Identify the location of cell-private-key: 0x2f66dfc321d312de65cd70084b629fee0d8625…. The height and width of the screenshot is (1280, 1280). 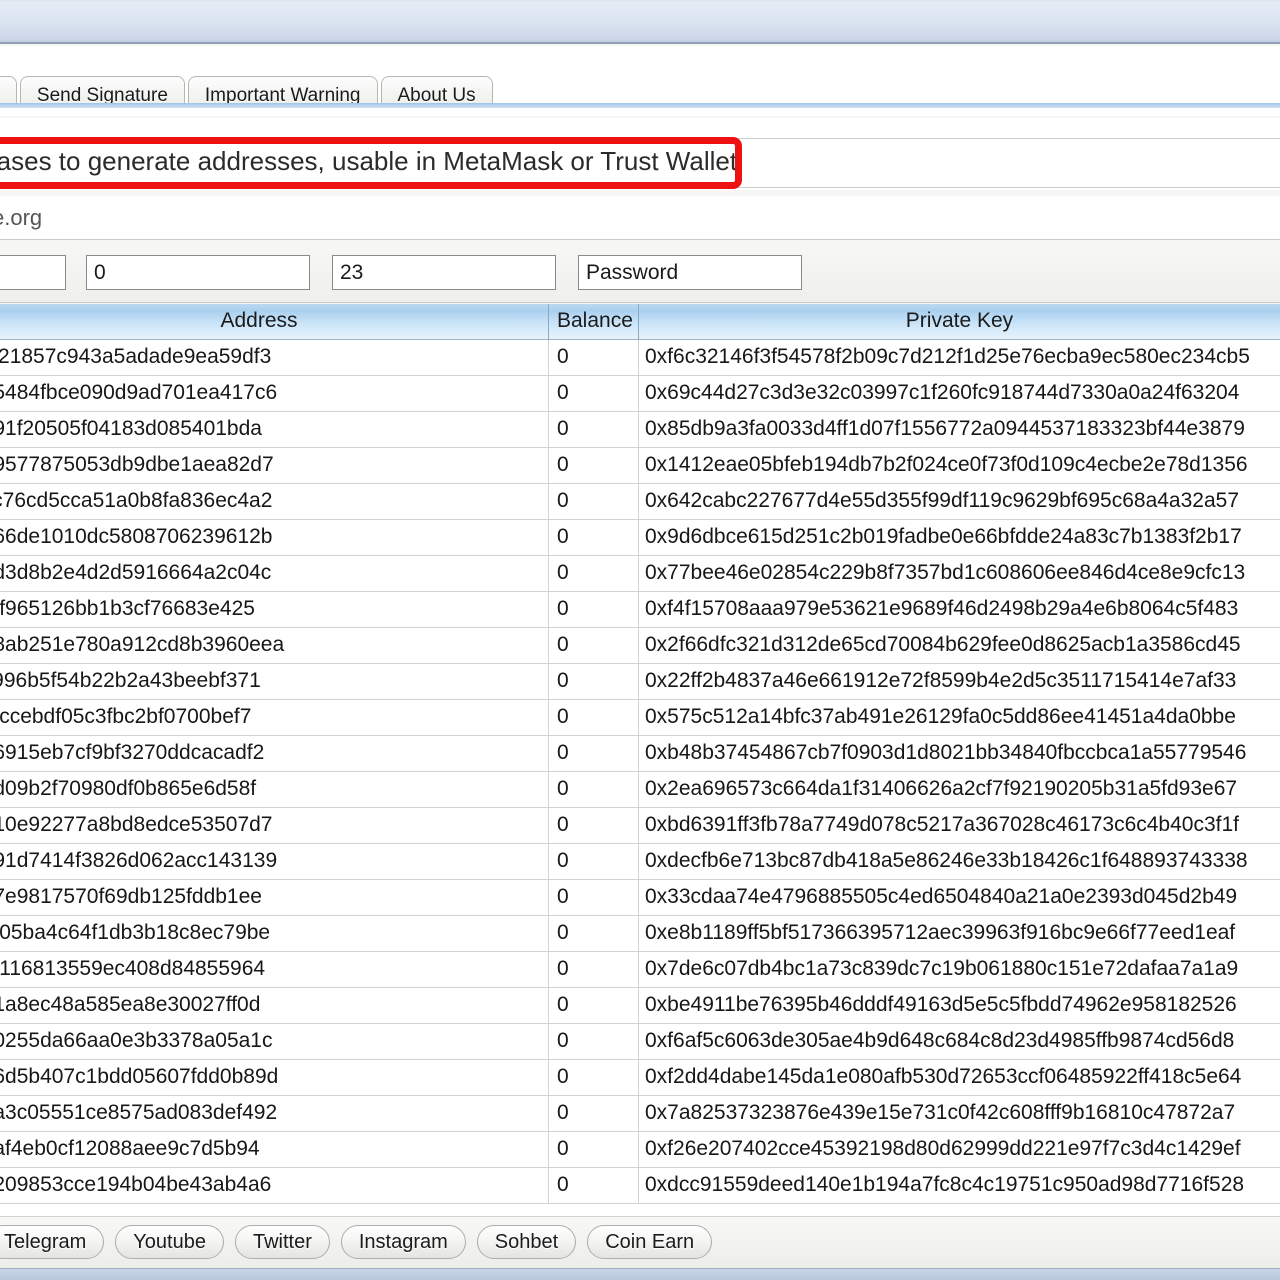
(959, 645).